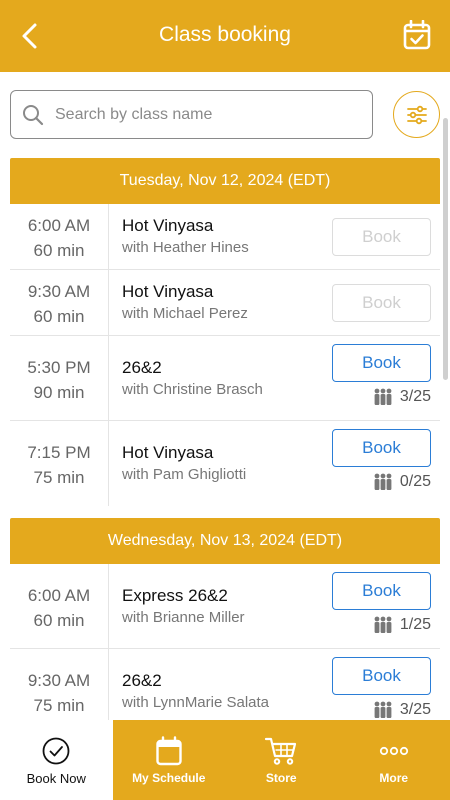 This screenshot has height=800, width=450. What do you see at coordinates (59, 378) in the screenshot?
I see `class-time: 5:30 PM 90 min` at bounding box center [59, 378].